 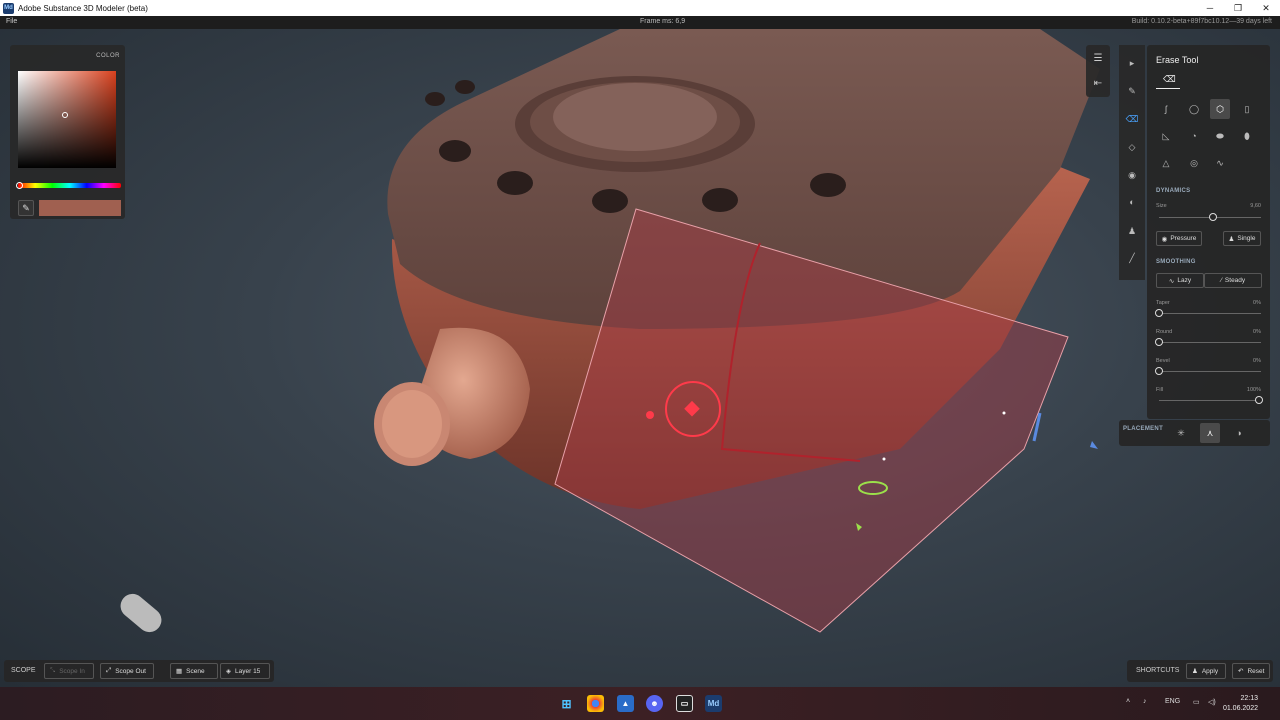 I want to click on taper-label: Taper, so click(x=1163, y=303).